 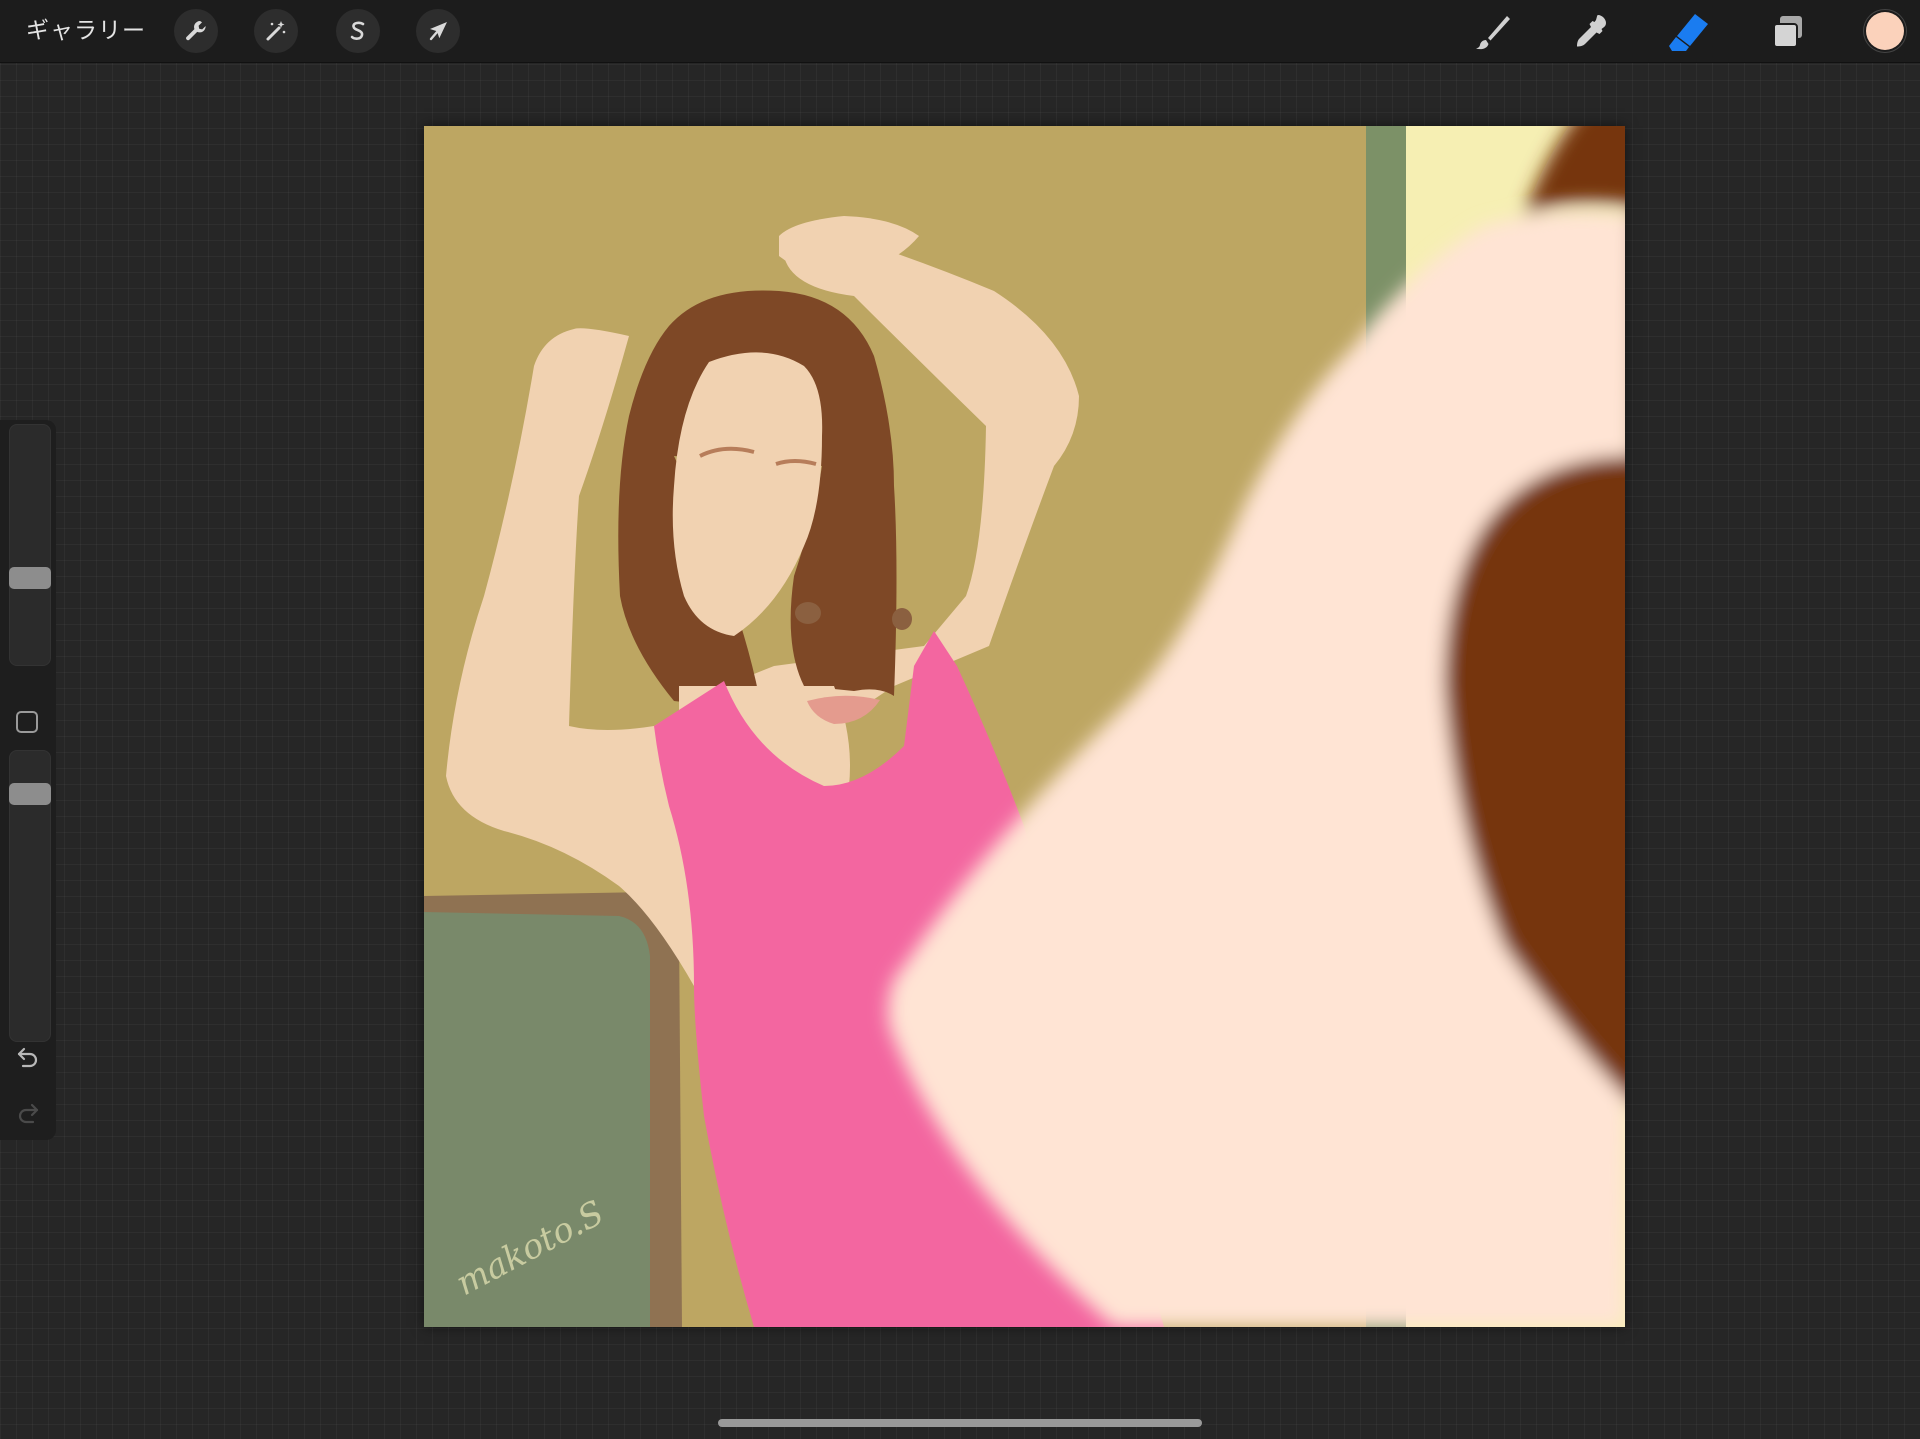 What do you see at coordinates (902, 619) in the screenshot?
I see `right-eye` at bounding box center [902, 619].